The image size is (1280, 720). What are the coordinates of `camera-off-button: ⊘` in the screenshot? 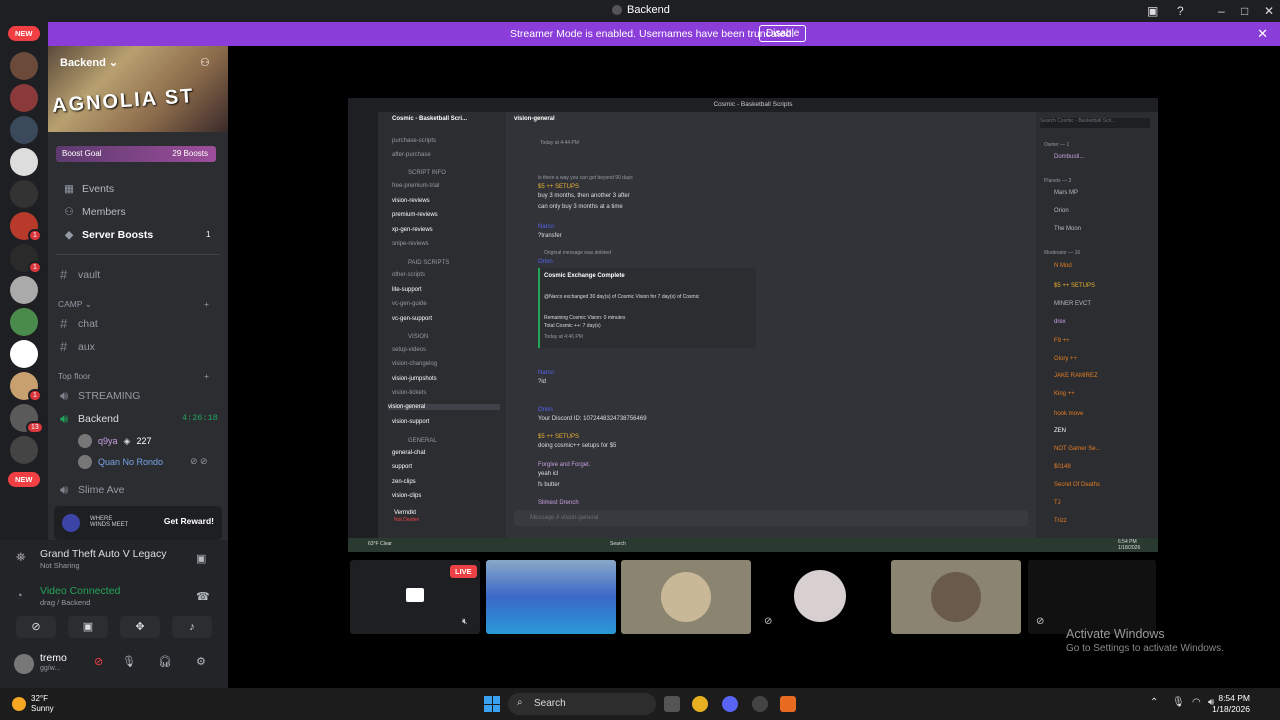 It's located at (36, 627).